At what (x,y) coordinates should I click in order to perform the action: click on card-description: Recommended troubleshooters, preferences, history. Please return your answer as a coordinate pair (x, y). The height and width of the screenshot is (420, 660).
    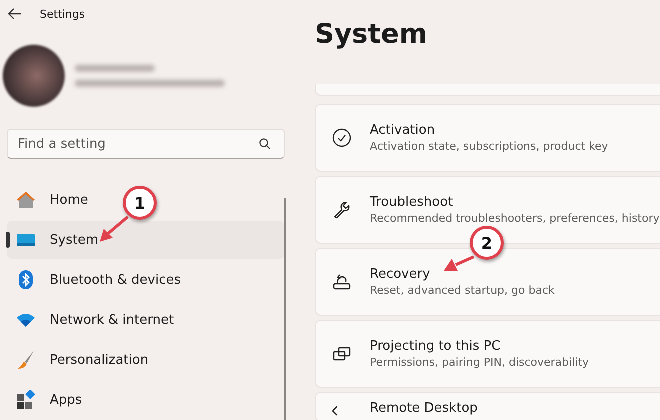
    Looking at the image, I should click on (515, 218).